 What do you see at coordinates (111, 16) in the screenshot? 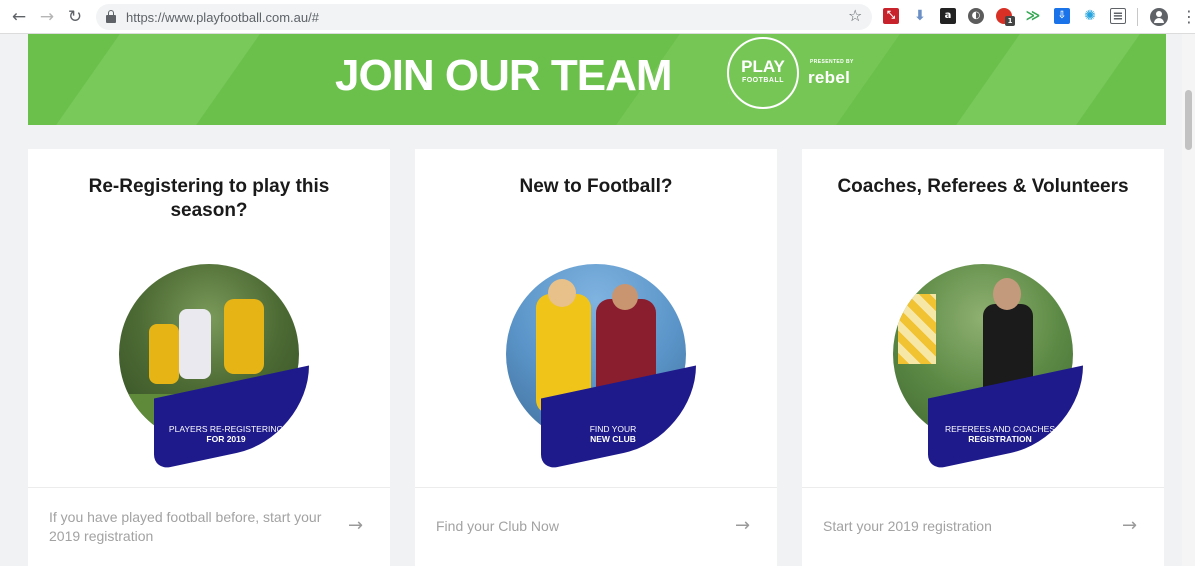
I see `lock-icon` at bounding box center [111, 16].